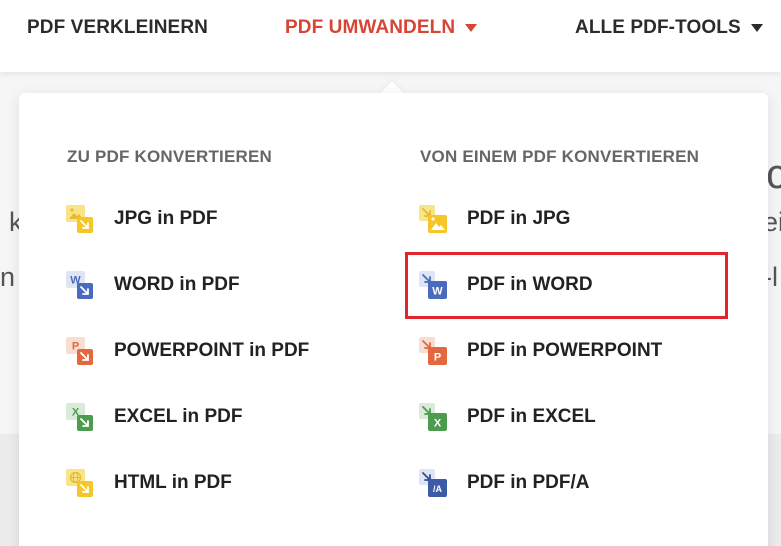  I want to click on tool-word-in-pdf: W WORD in PDF, so click(152, 285).